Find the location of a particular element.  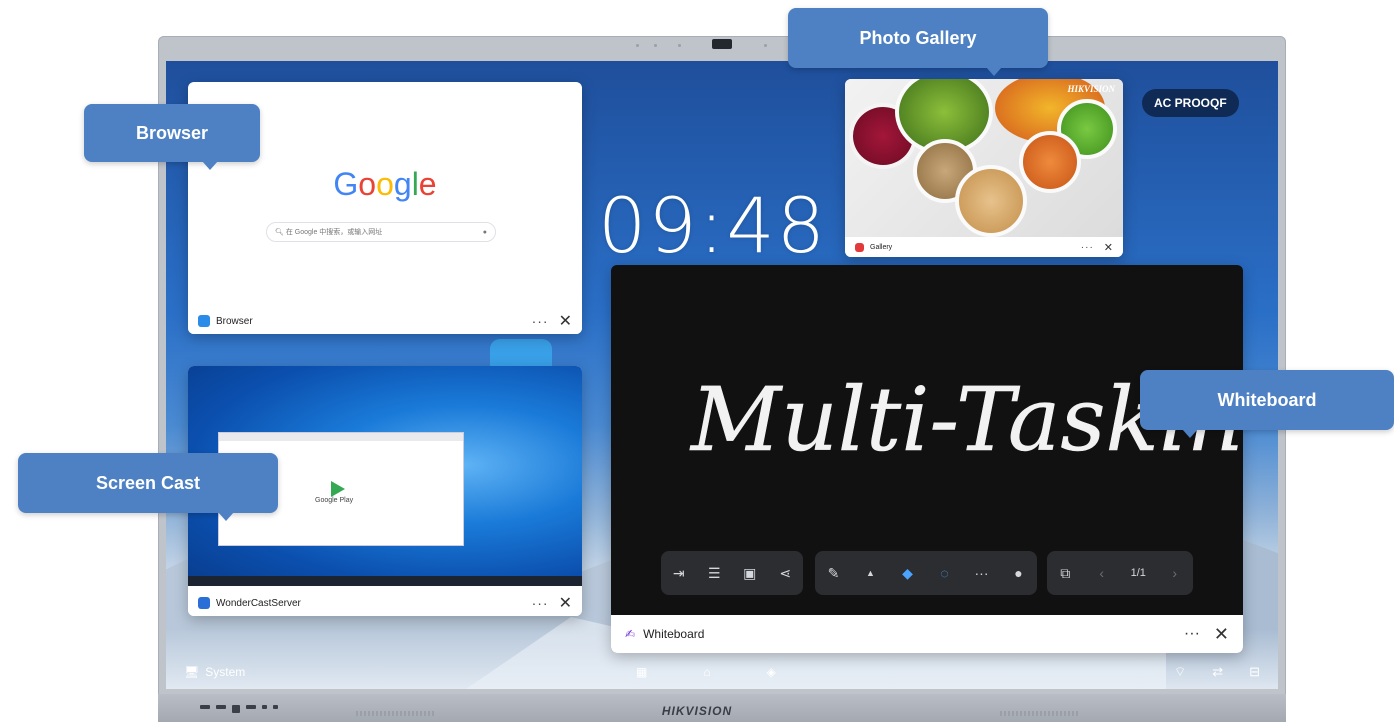

cast-tab-bar is located at coordinates (341, 437).